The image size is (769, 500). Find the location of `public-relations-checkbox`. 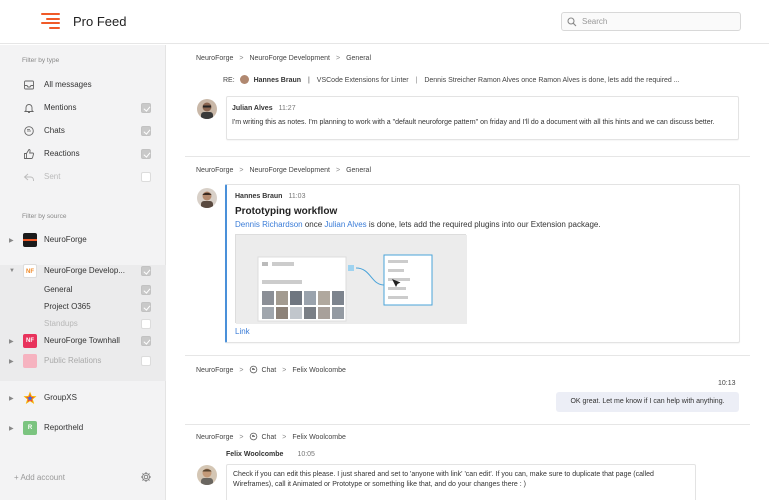

public-relations-checkbox is located at coordinates (146, 361).